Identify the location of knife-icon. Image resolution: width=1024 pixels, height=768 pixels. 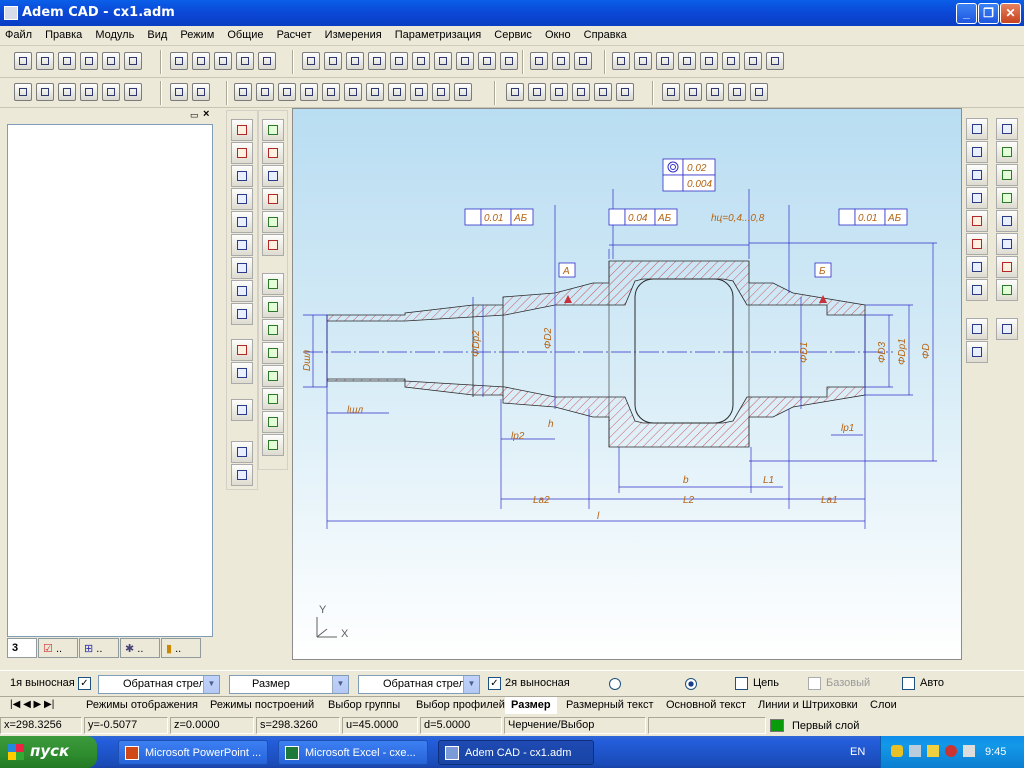
(977, 244).